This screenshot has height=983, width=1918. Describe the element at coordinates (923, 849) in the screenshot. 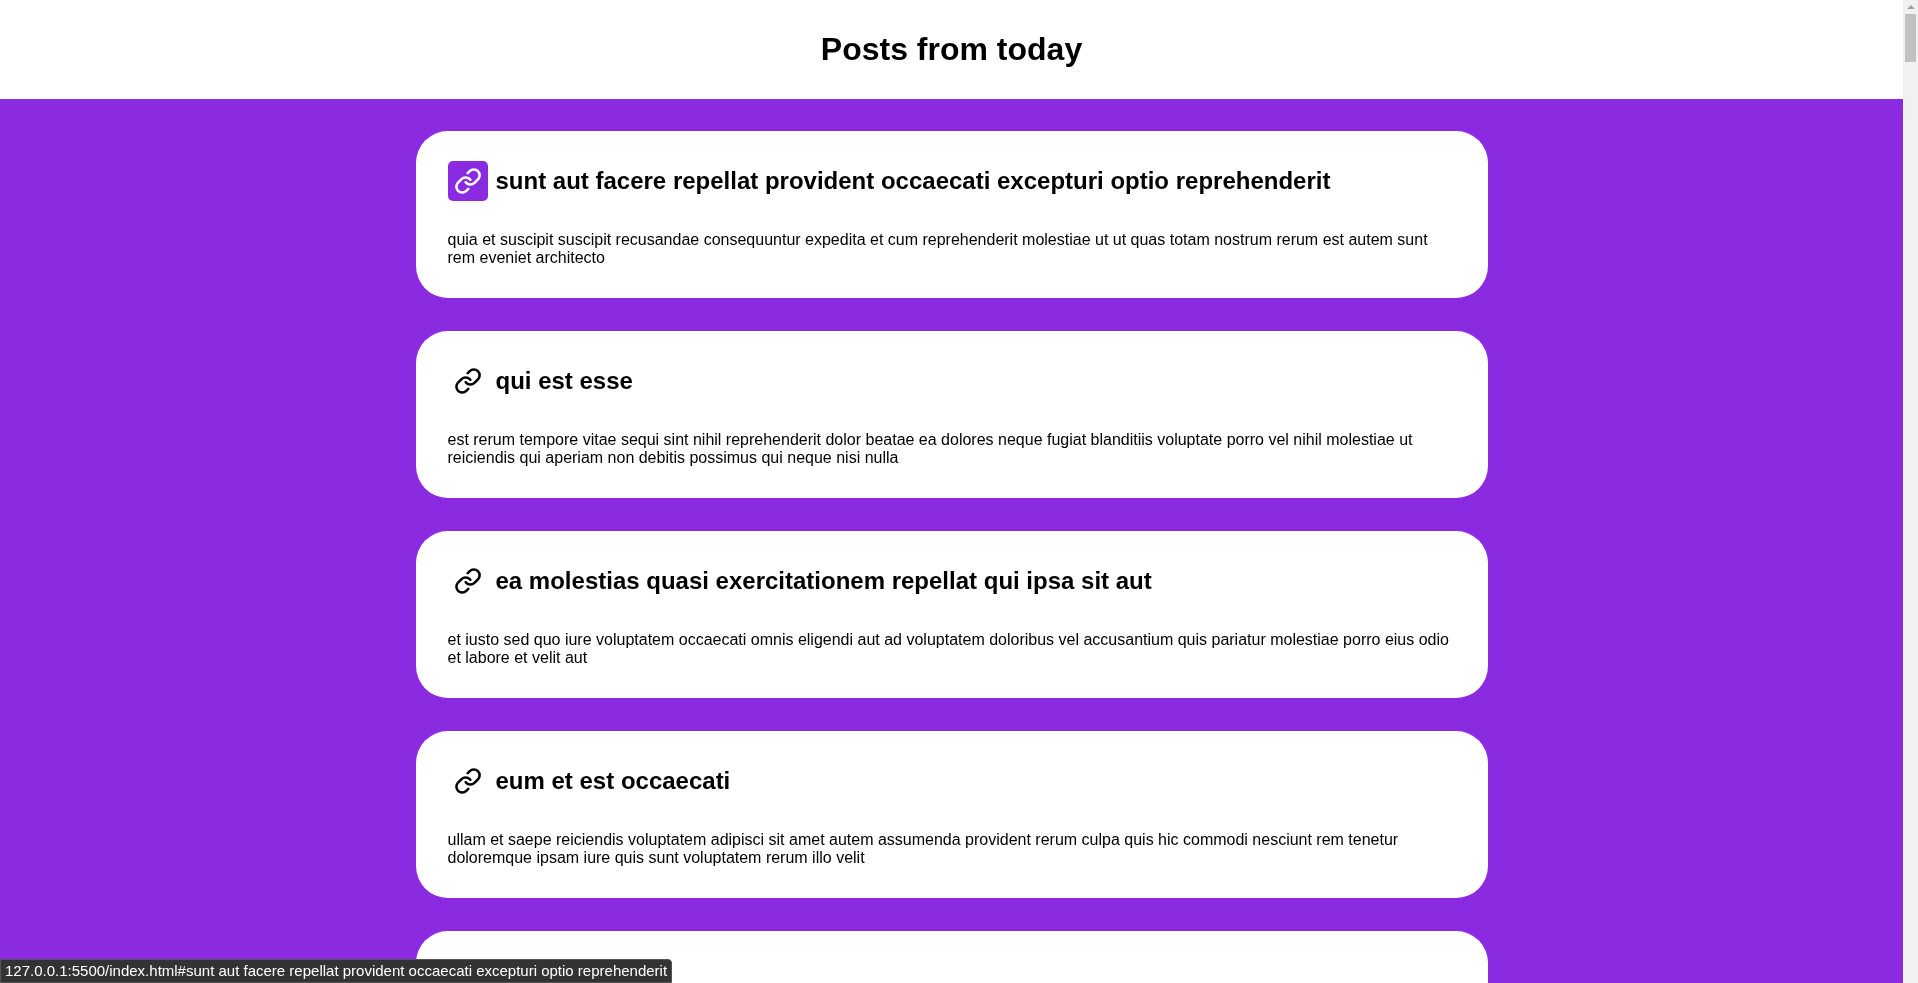

I see `post-body: ullam et saepe reiciendis voluptatem adipisci sit amet autem assumenda provident rerum culpa quis hic commodi nesciunt rem tenetur doloremque ipsam iure quis sunt voluptatem rerum illo velit` at that location.